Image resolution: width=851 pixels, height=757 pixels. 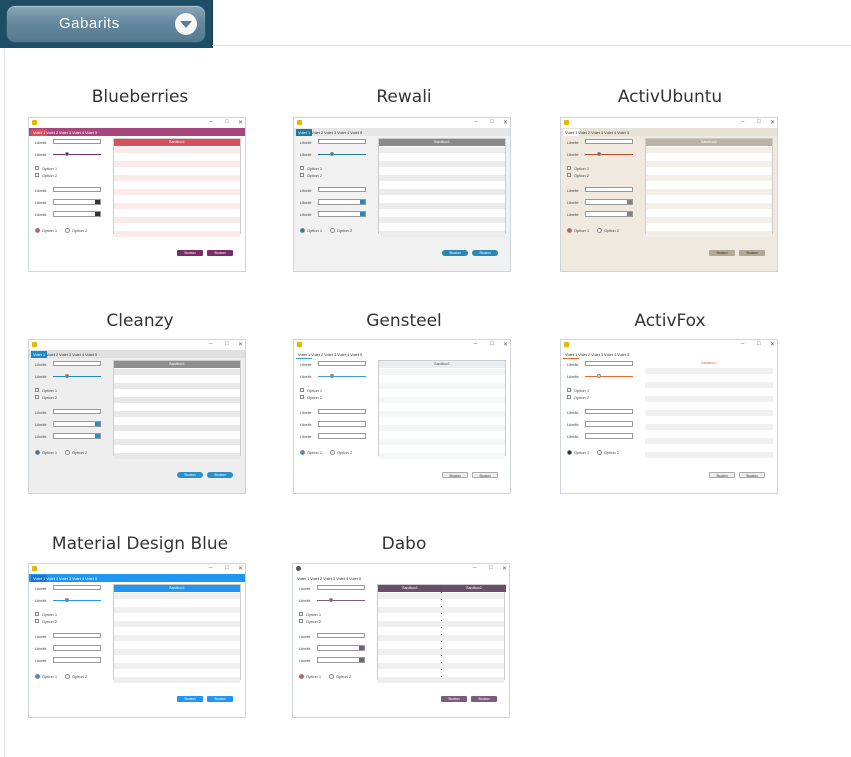 I want to click on template-title: Gensteel, so click(x=404, y=321).